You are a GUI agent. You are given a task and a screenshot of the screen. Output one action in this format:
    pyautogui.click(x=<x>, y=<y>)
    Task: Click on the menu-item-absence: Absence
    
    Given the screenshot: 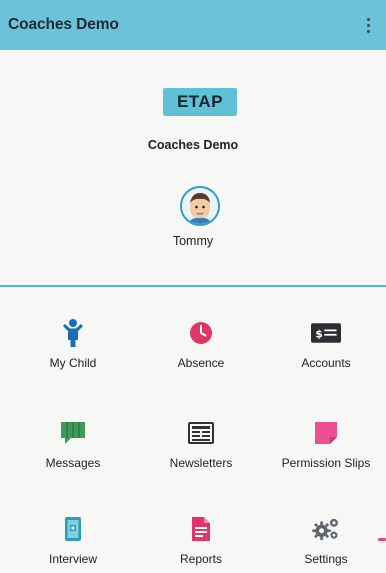 What is the action you would take?
    pyautogui.click(x=201, y=353)
    